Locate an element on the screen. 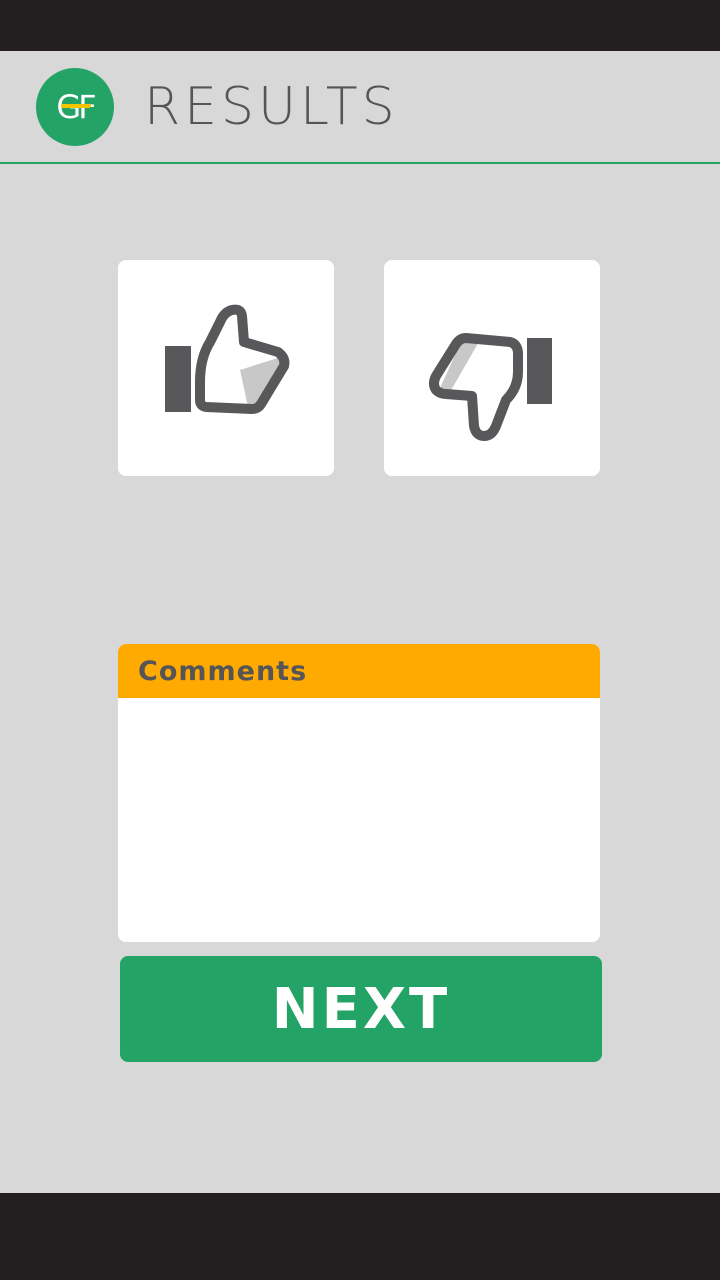 The image size is (720, 1280). thumbs-down-icon is located at coordinates (490, 387).